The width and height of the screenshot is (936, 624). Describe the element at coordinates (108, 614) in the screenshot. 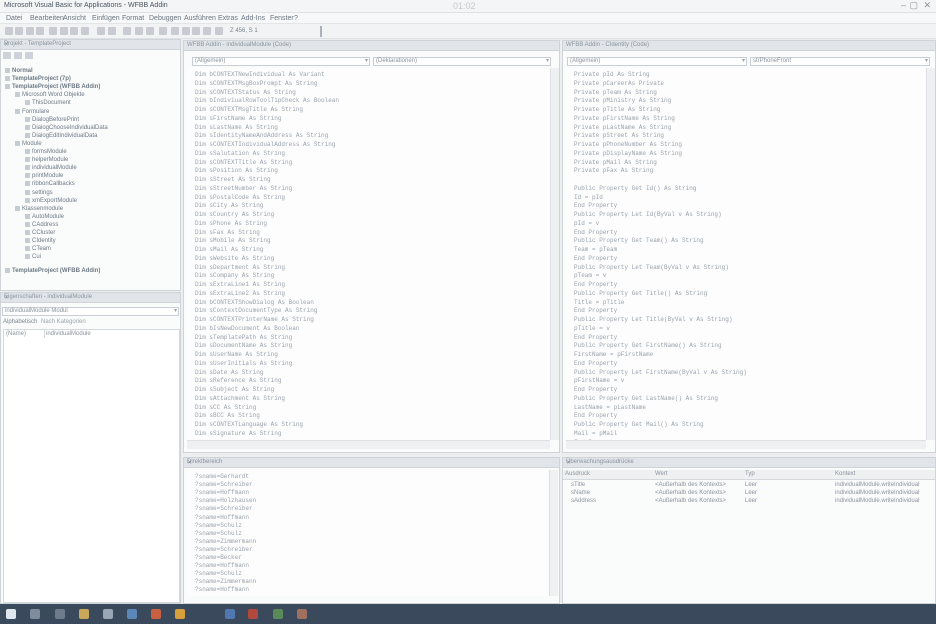

I see `store-icon` at that location.